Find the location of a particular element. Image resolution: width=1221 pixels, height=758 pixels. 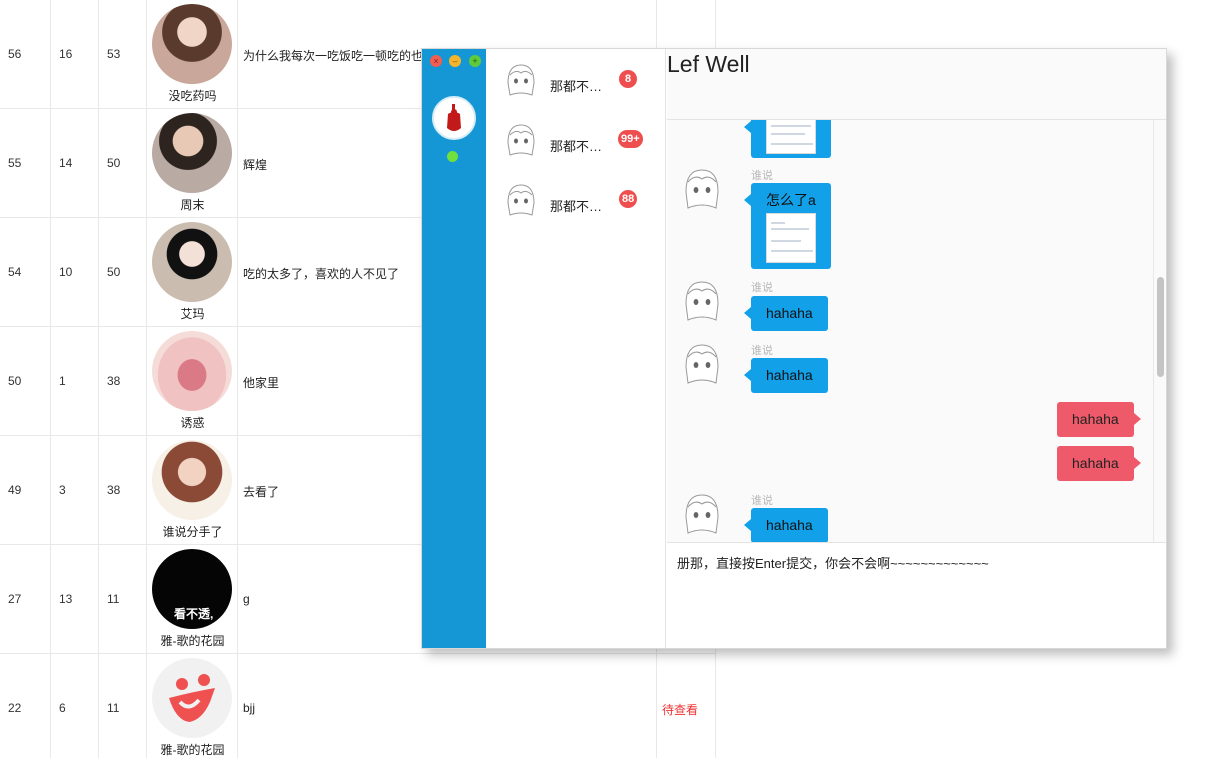

online-status-indicator is located at coordinates (452, 156).